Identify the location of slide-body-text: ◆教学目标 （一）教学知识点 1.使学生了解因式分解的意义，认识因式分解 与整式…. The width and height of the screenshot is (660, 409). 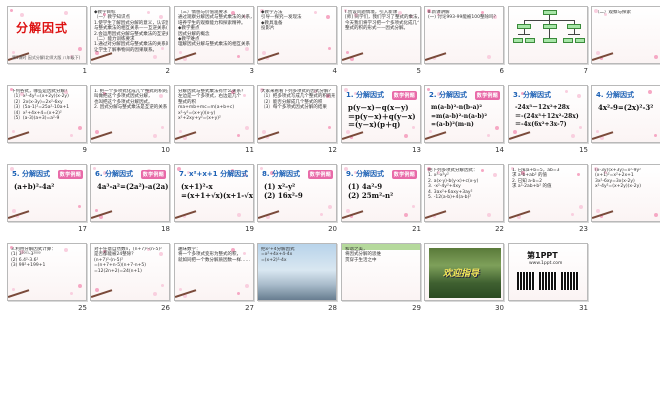
(131, 31).